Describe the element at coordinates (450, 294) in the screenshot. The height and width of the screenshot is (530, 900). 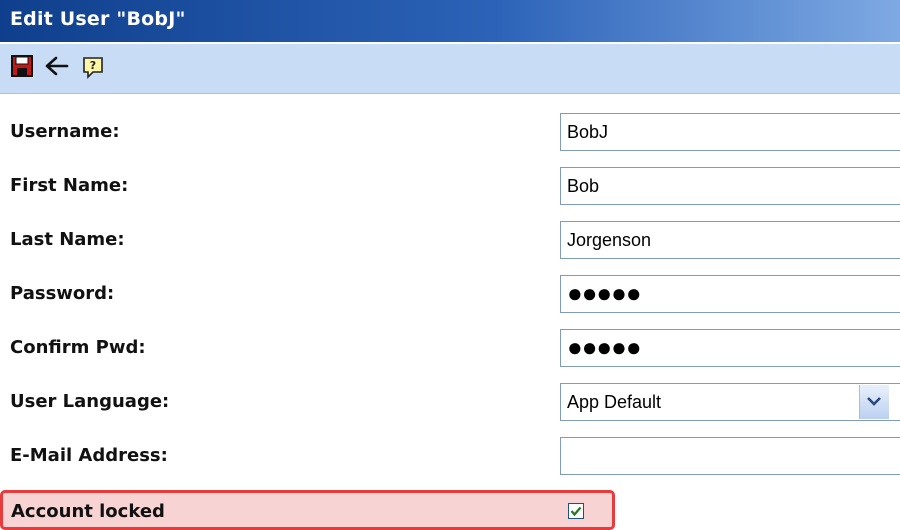
I see `password-row: Password: ●●●●●` at that location.